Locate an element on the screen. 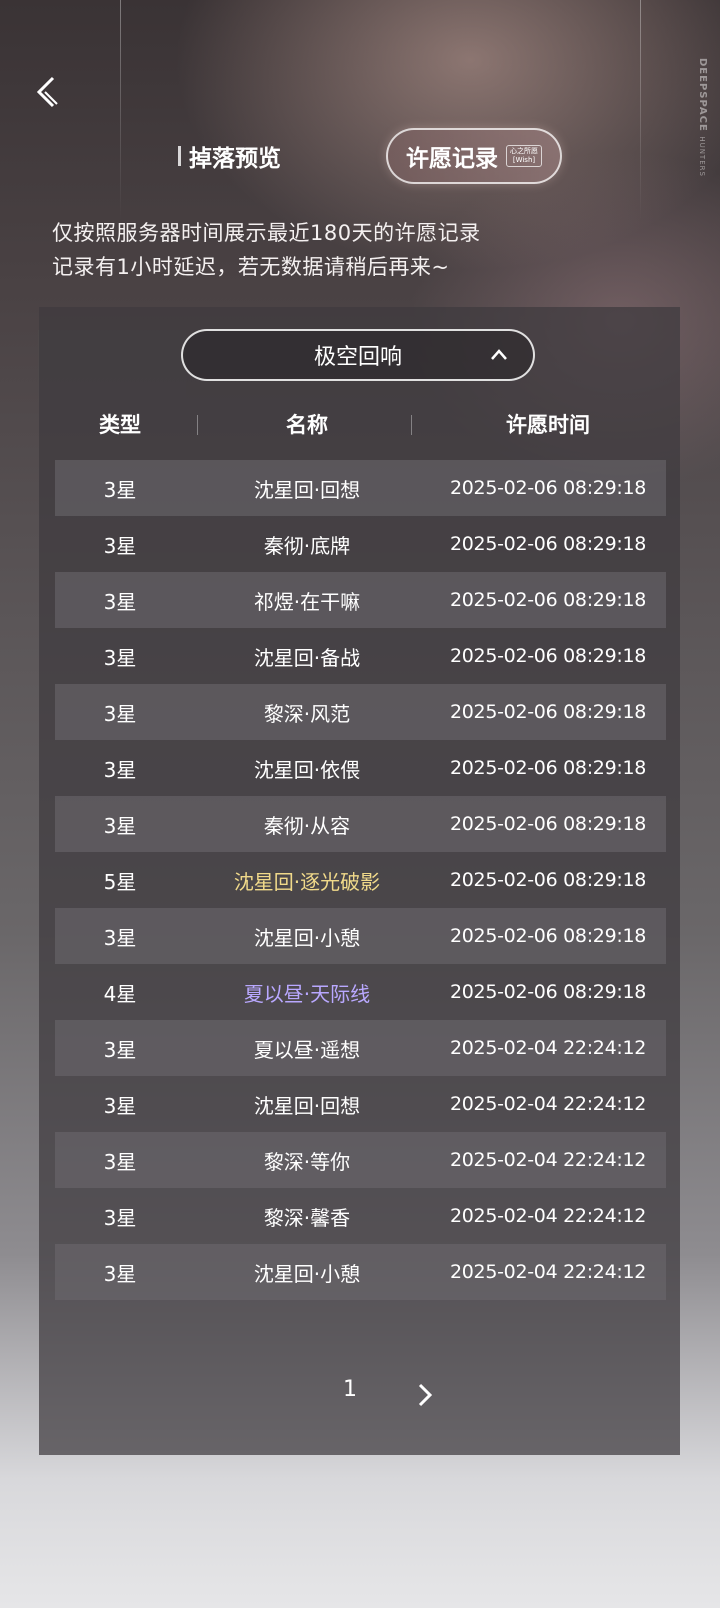 This screenshot has width=720, height=1608. table-row: 3星 黎深·风范 2025-02-06 08:29:18 is located at coordinates (360, 712).